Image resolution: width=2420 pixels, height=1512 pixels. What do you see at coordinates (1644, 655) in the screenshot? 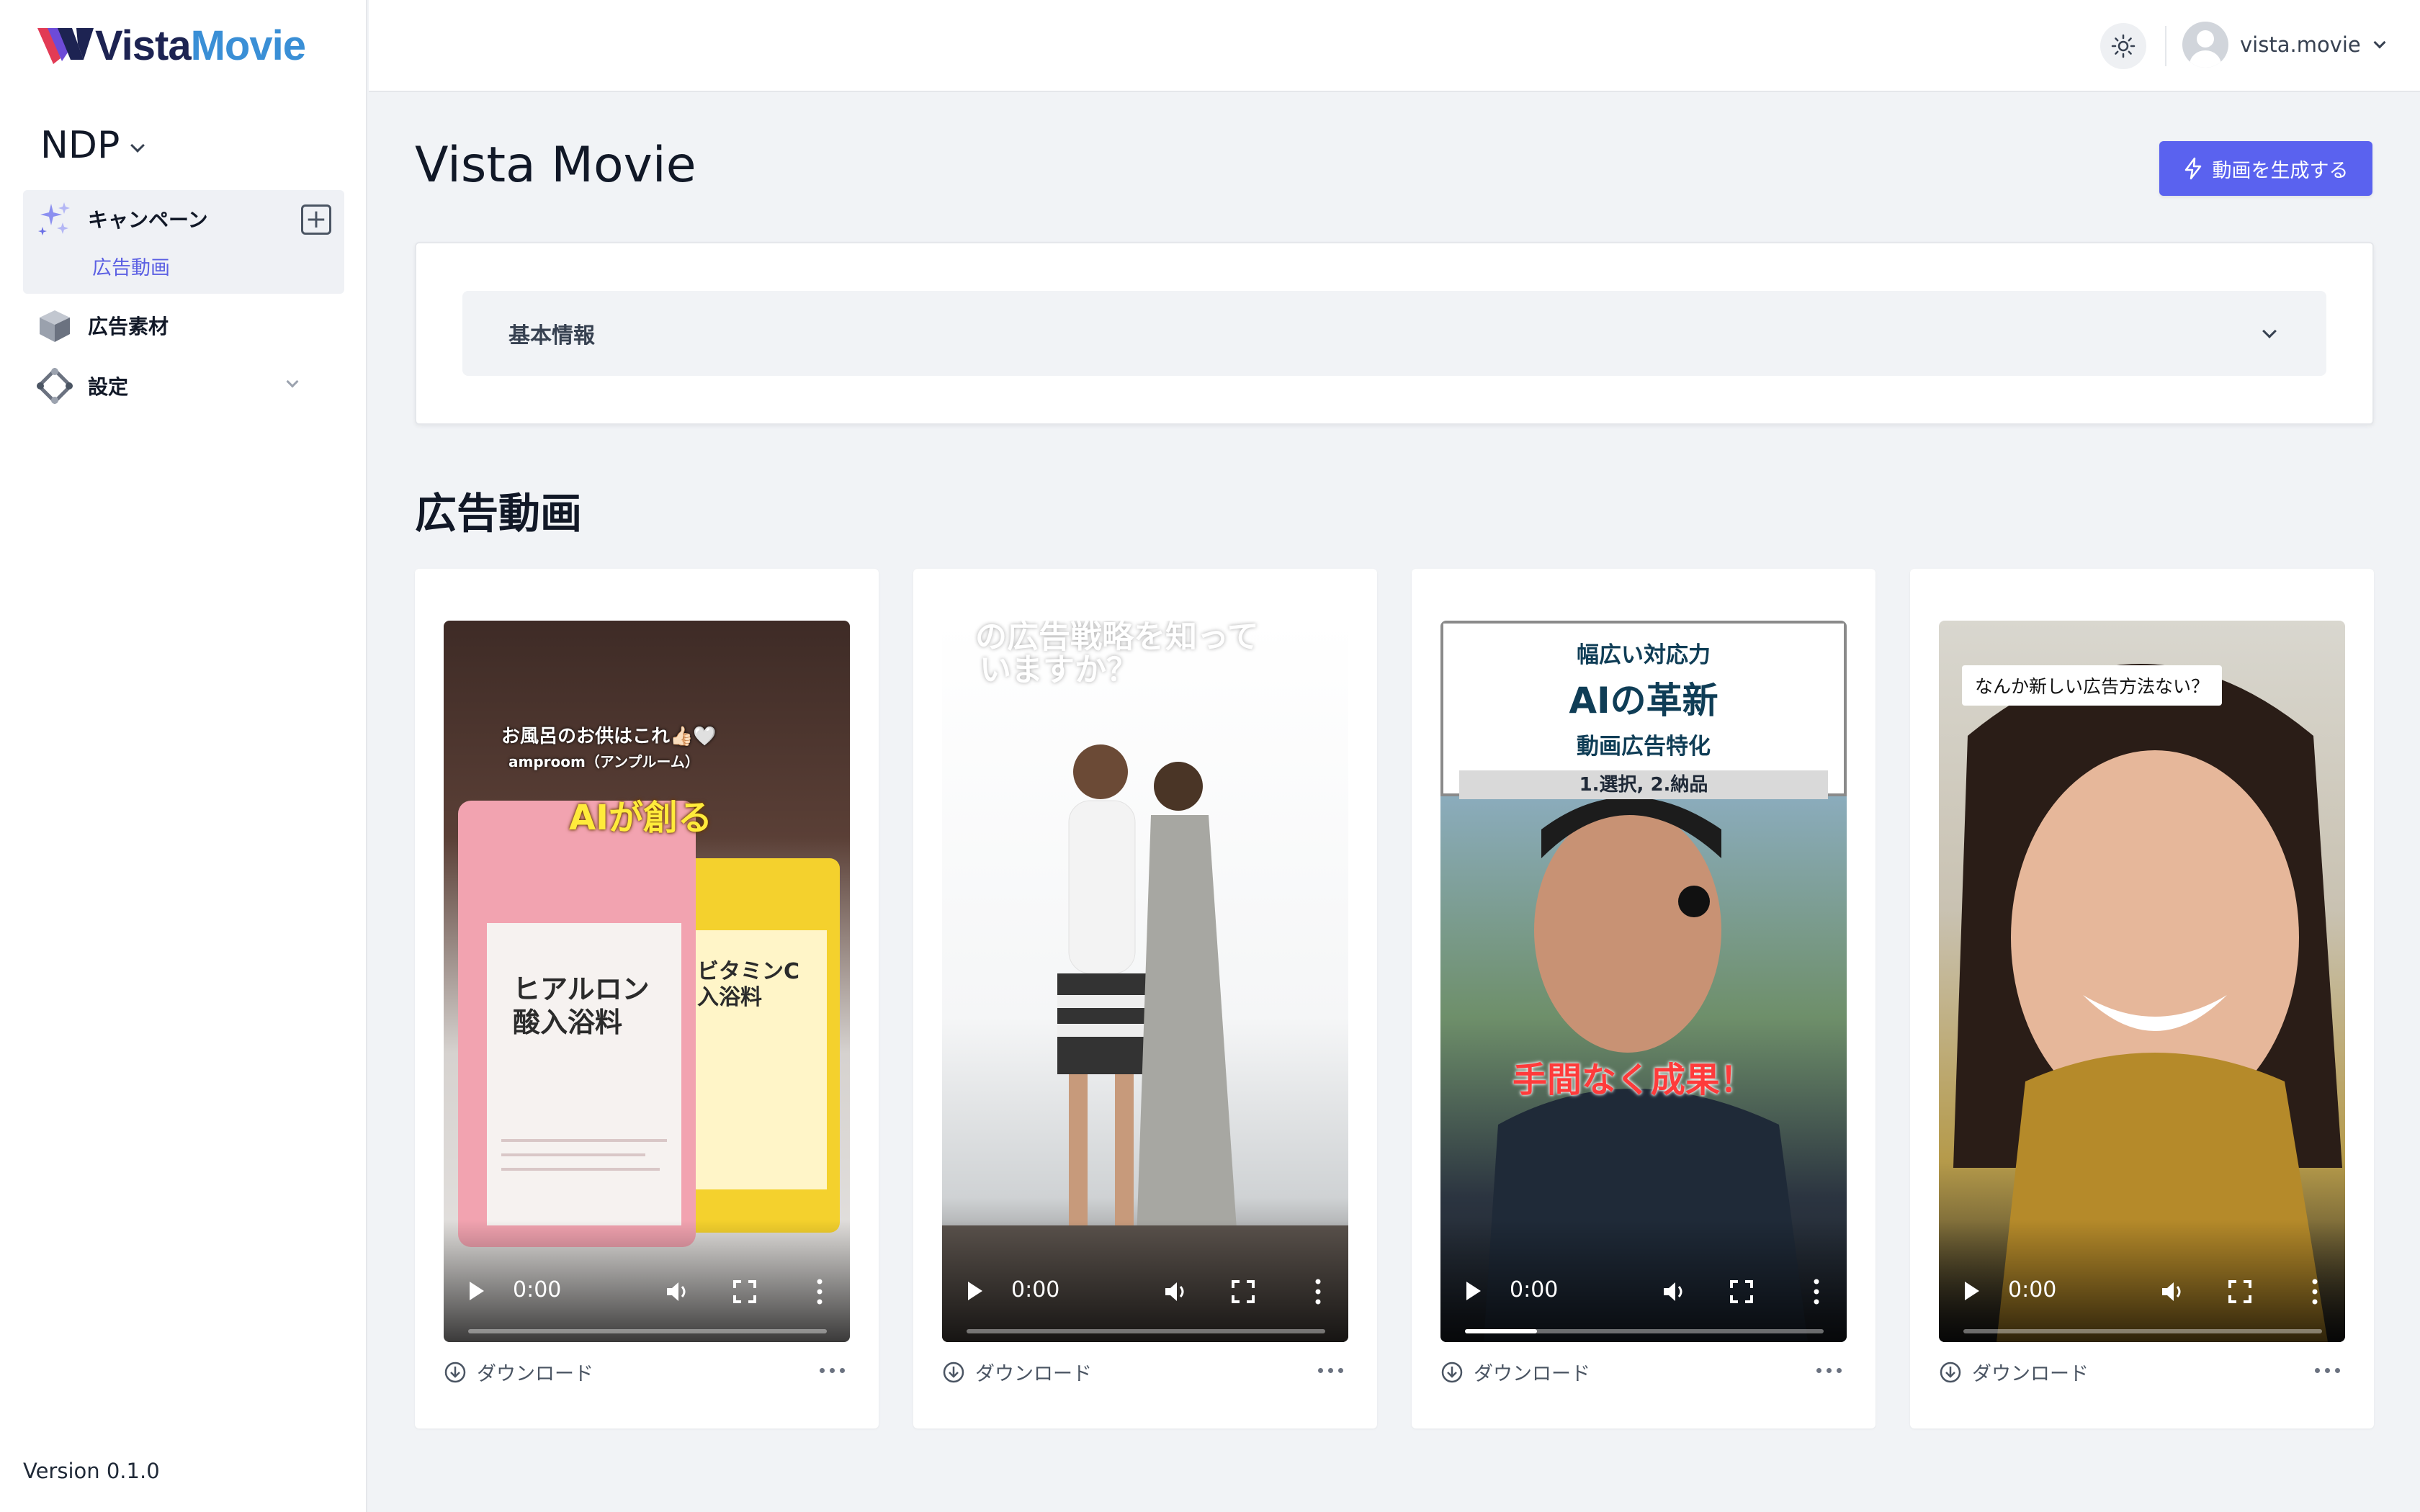
I see `video-overlay-text: 幅広い対応力` at bounding box center [1644, 655].